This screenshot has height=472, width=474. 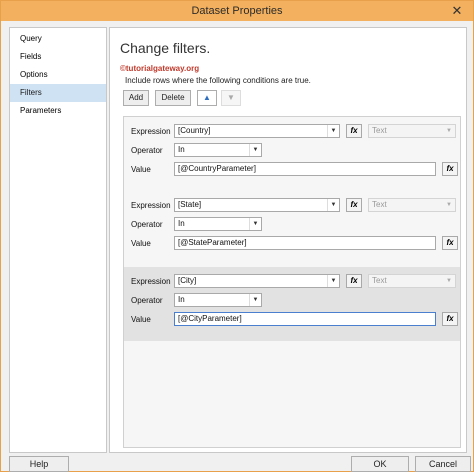 I want to click on sidebar-item-parameters: Parameters, so click(x=58, y=111).